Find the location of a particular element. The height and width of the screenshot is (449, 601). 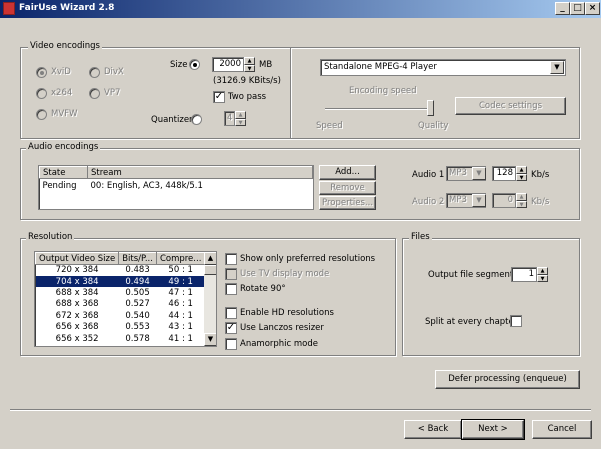

resolution-scrollbar: ▲ ▼ is located at coordinates (210, 299).